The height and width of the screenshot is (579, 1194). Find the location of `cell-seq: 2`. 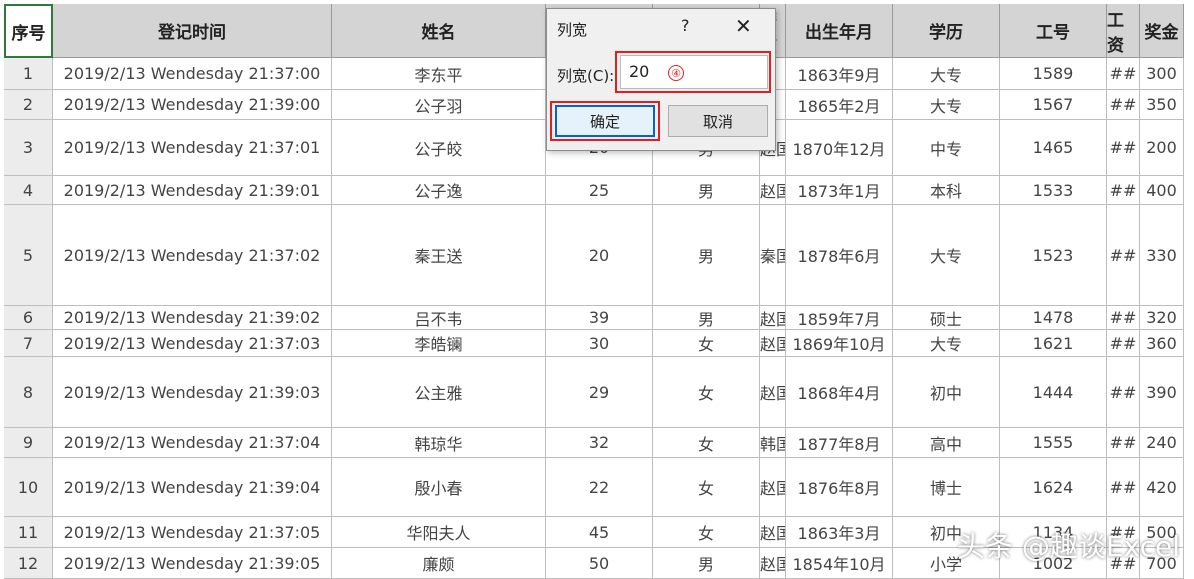

cell-seq: 2 is located at coordinates (28, 105).